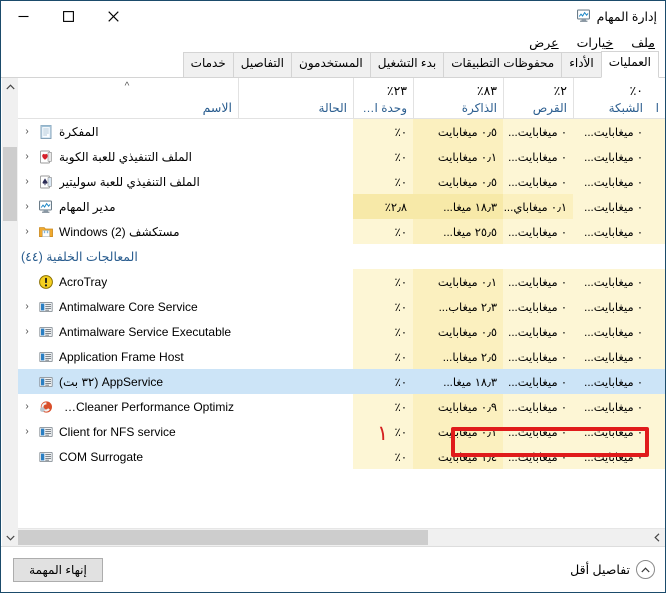  I want to click on maximize-button, so click(68, 16).